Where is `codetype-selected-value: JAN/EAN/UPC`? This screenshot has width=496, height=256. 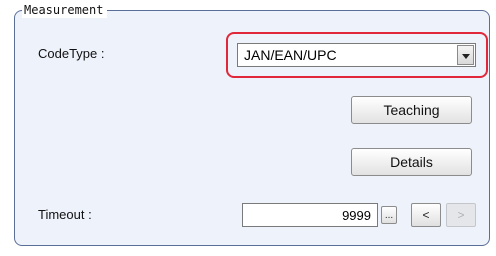 codetype-selected-value: JAN/EAN/UPC is located at coordinates (290, 55).